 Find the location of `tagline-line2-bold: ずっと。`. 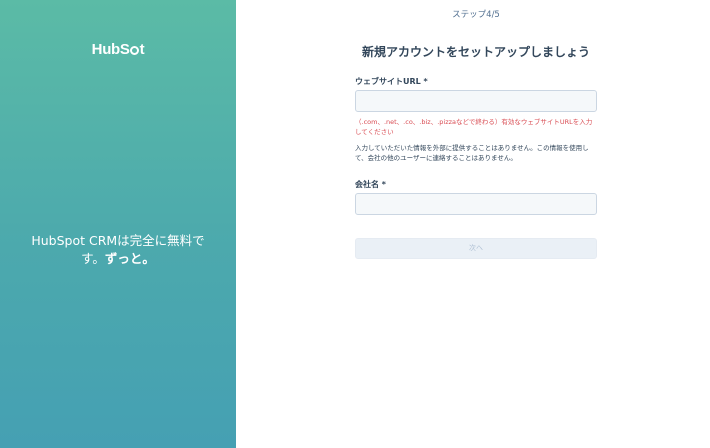

tagline-line2-bold: ずっと。 is located at coordinates (129, 258).